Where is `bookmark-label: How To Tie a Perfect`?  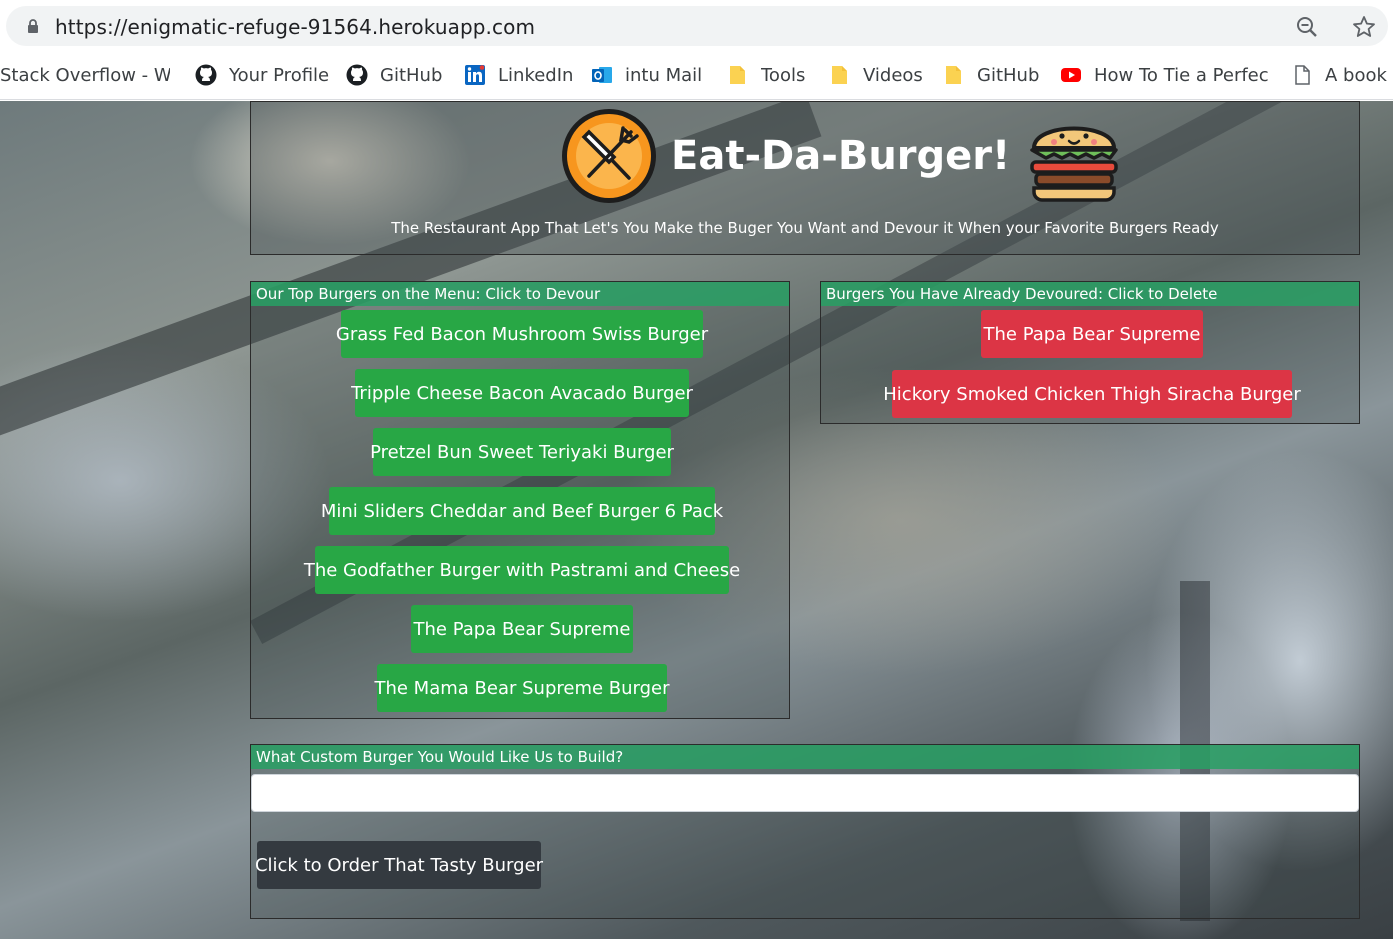
bookmark-label: How To Tie a Perfect is located at coordinates (1181, 75).